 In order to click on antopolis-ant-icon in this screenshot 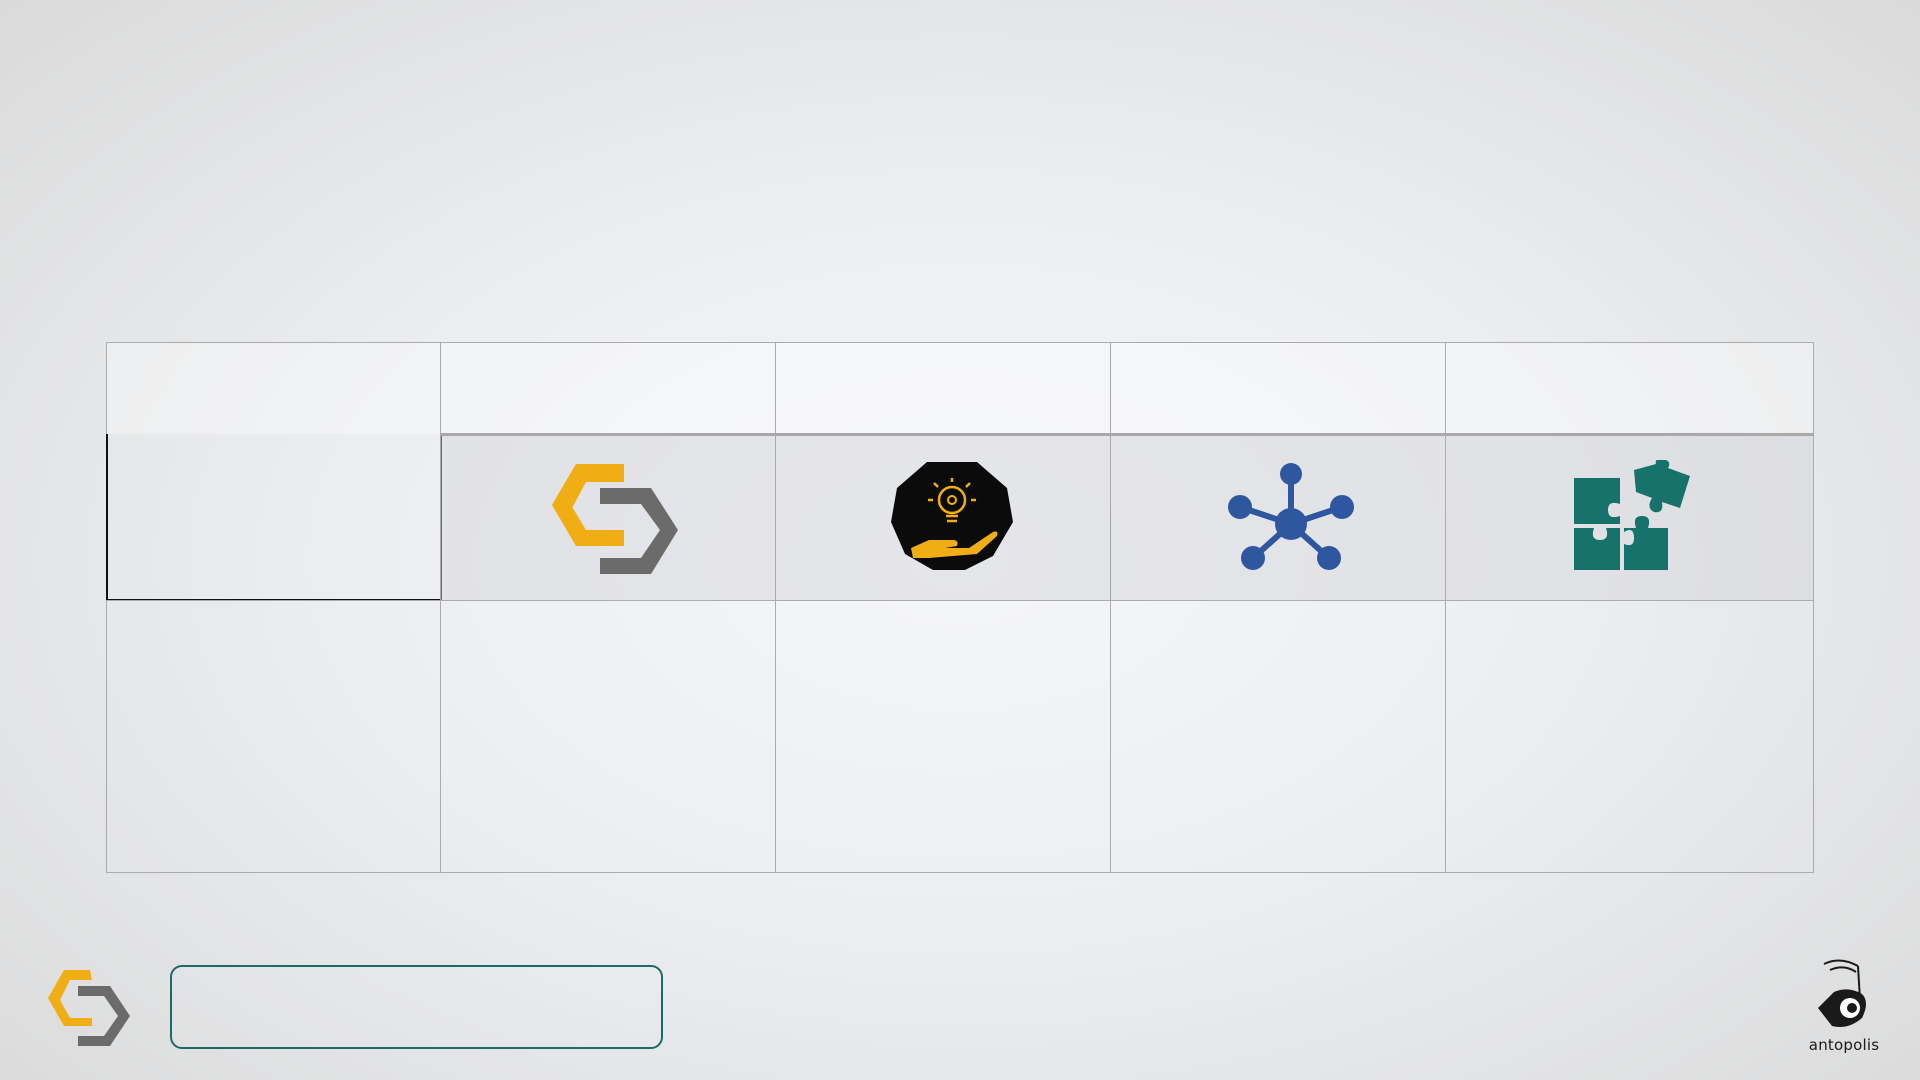, I will do `click(1842, 993)`.